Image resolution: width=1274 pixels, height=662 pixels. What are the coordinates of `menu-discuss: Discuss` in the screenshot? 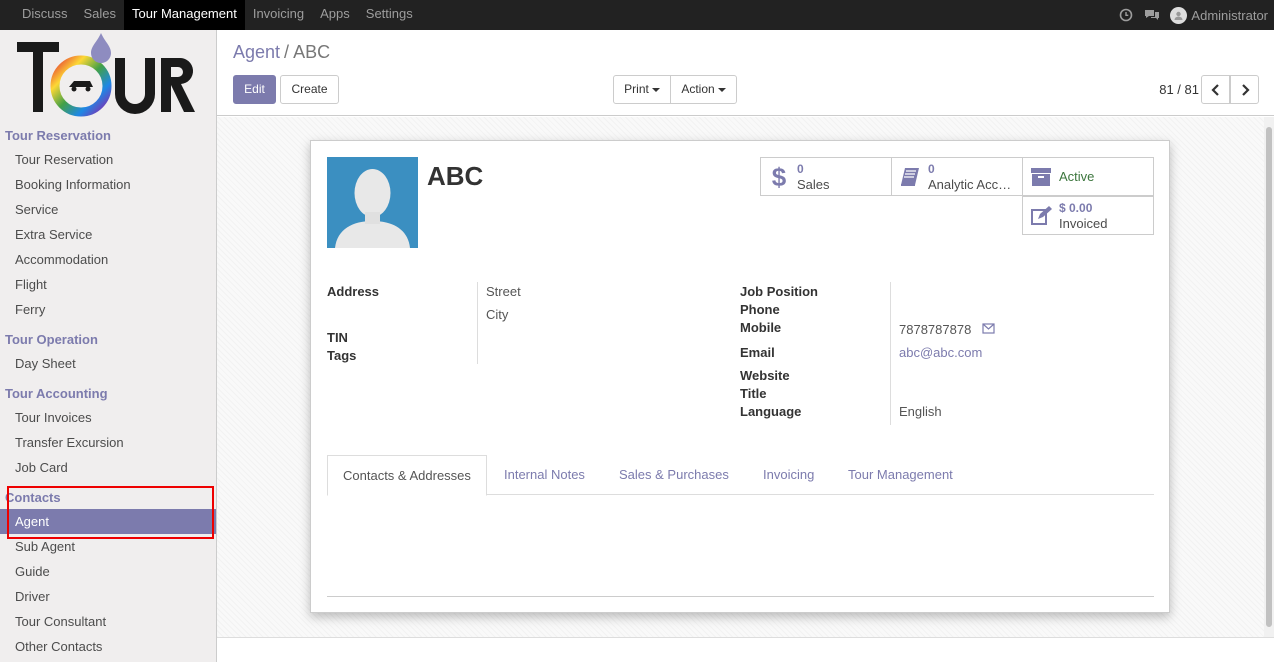 It's located at (45, 15).